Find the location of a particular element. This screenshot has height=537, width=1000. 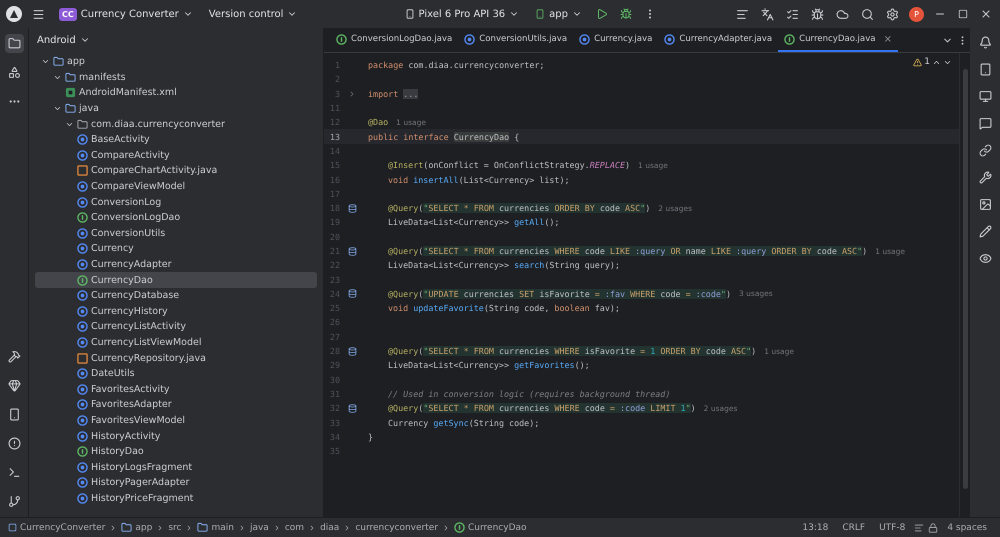

tree-item: CurrencyAdapter is located at coordinates (176, 264).